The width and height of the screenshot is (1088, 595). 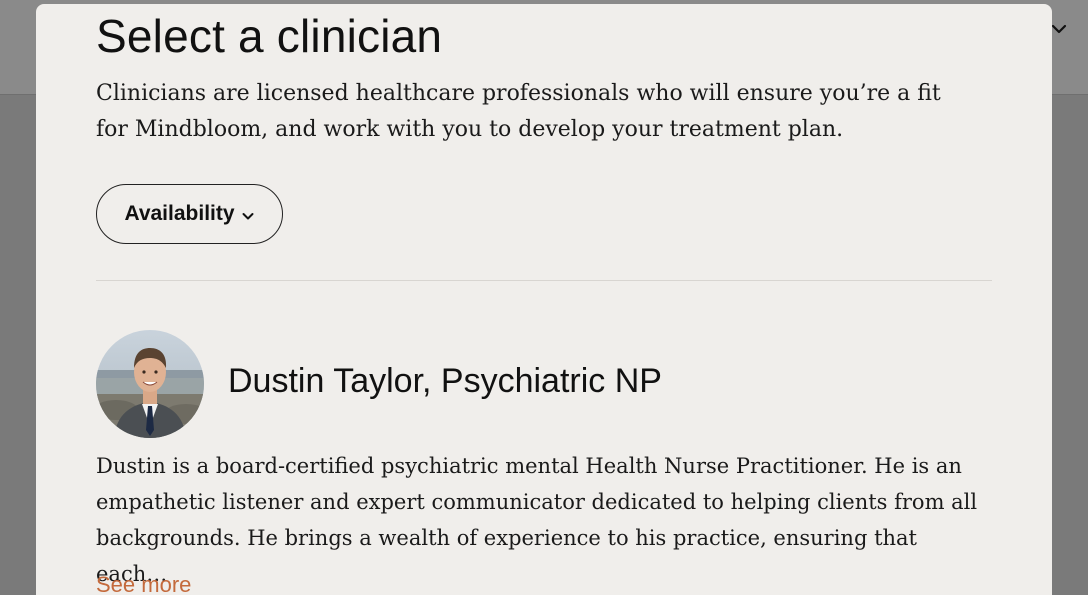 What do you see at coordinates (445, 381) in the screenshot?
I see `clinician-name: Dustin Taylor, Psychiatric NP` at bounding box center [445, 381].